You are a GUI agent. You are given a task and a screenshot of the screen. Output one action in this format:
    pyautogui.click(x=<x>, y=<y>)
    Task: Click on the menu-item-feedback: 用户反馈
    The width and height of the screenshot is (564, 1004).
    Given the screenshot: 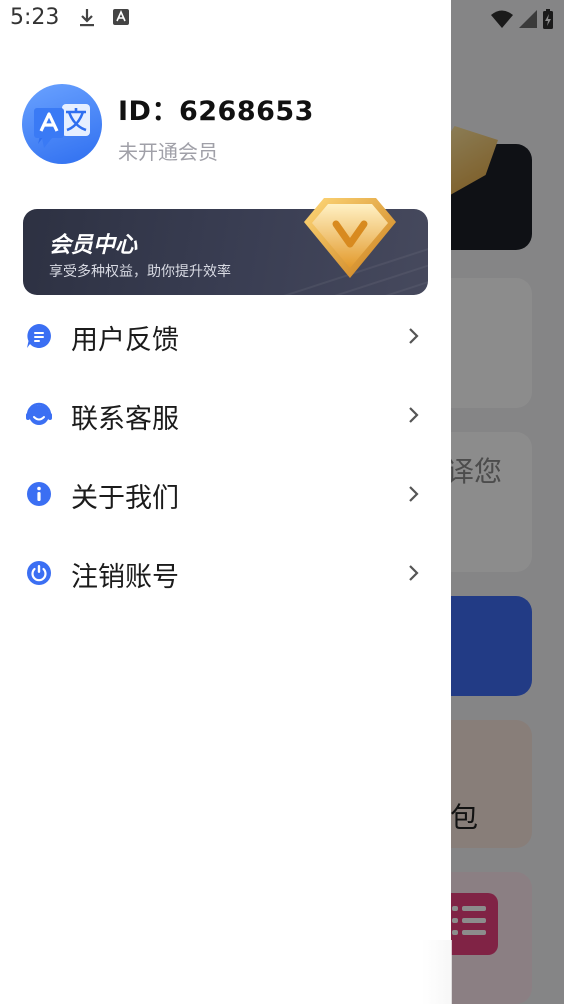 What is the action you would take?
    pyautogui.click(x=225, y=335)
    